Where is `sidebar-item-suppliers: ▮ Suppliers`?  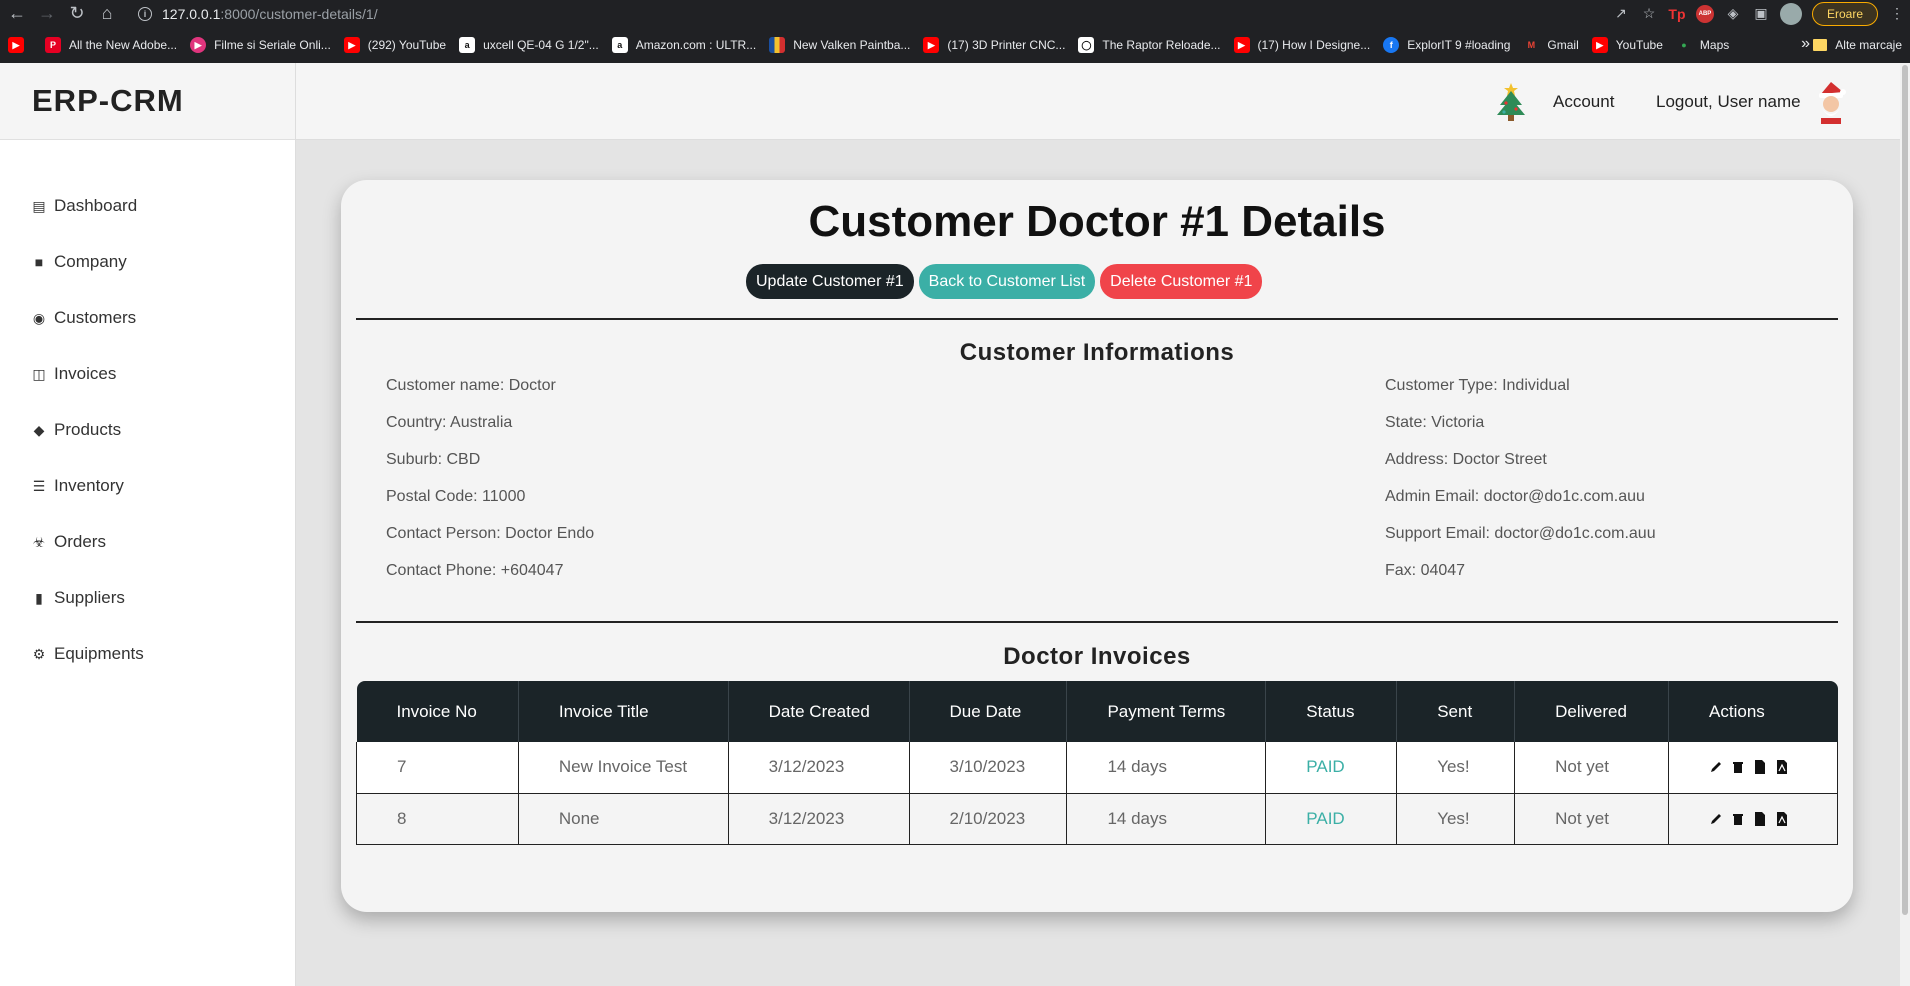
sidebar-item-suppliers: ▮ Suppliers is located at coordinates (147, 598).